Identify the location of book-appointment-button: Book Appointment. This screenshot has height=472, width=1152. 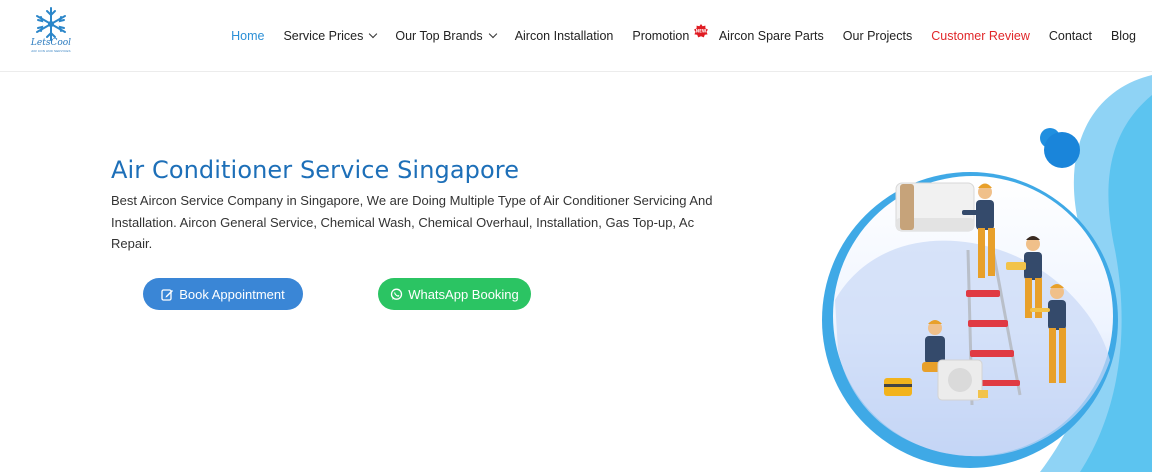
(223, 294).